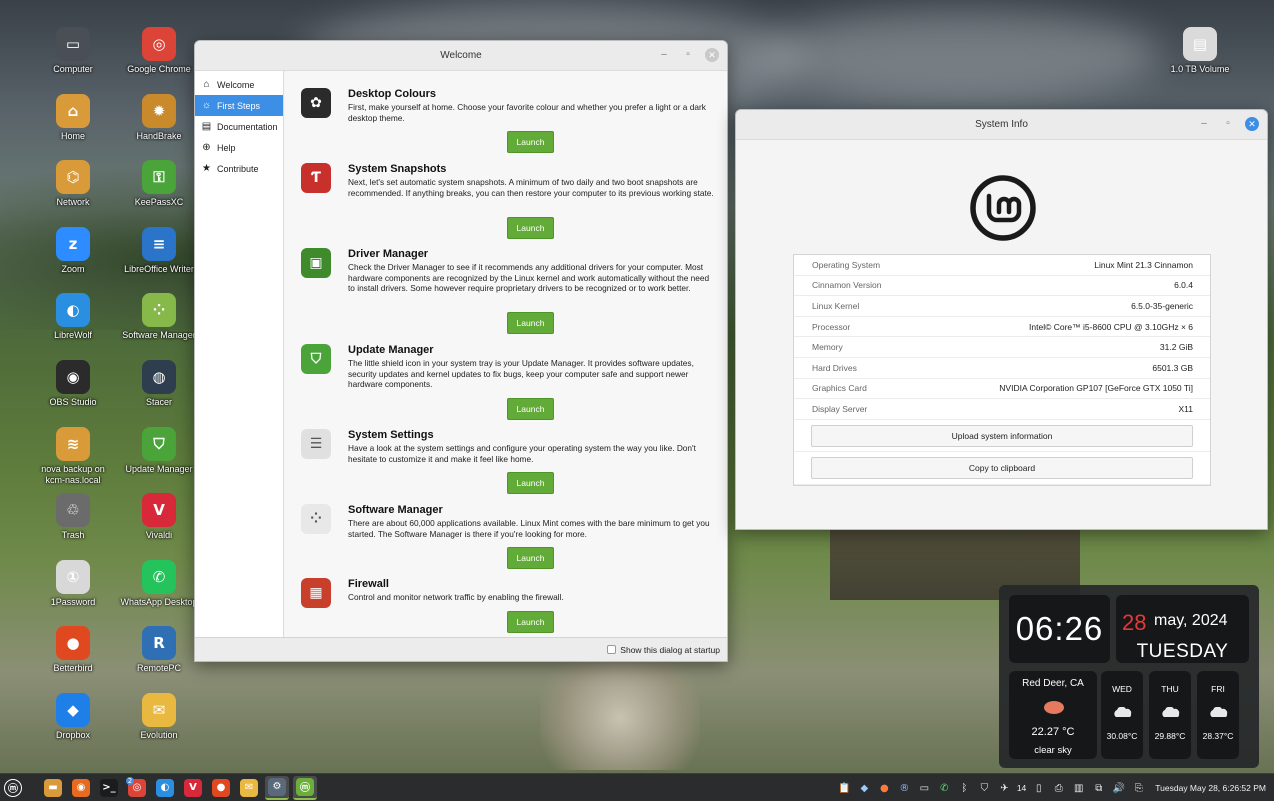 The image size is (1274, 801). Describe the element at coordinates (305, 787) in the screenshot. I see `taskbar-welcome-button: ⓜ` at that location.